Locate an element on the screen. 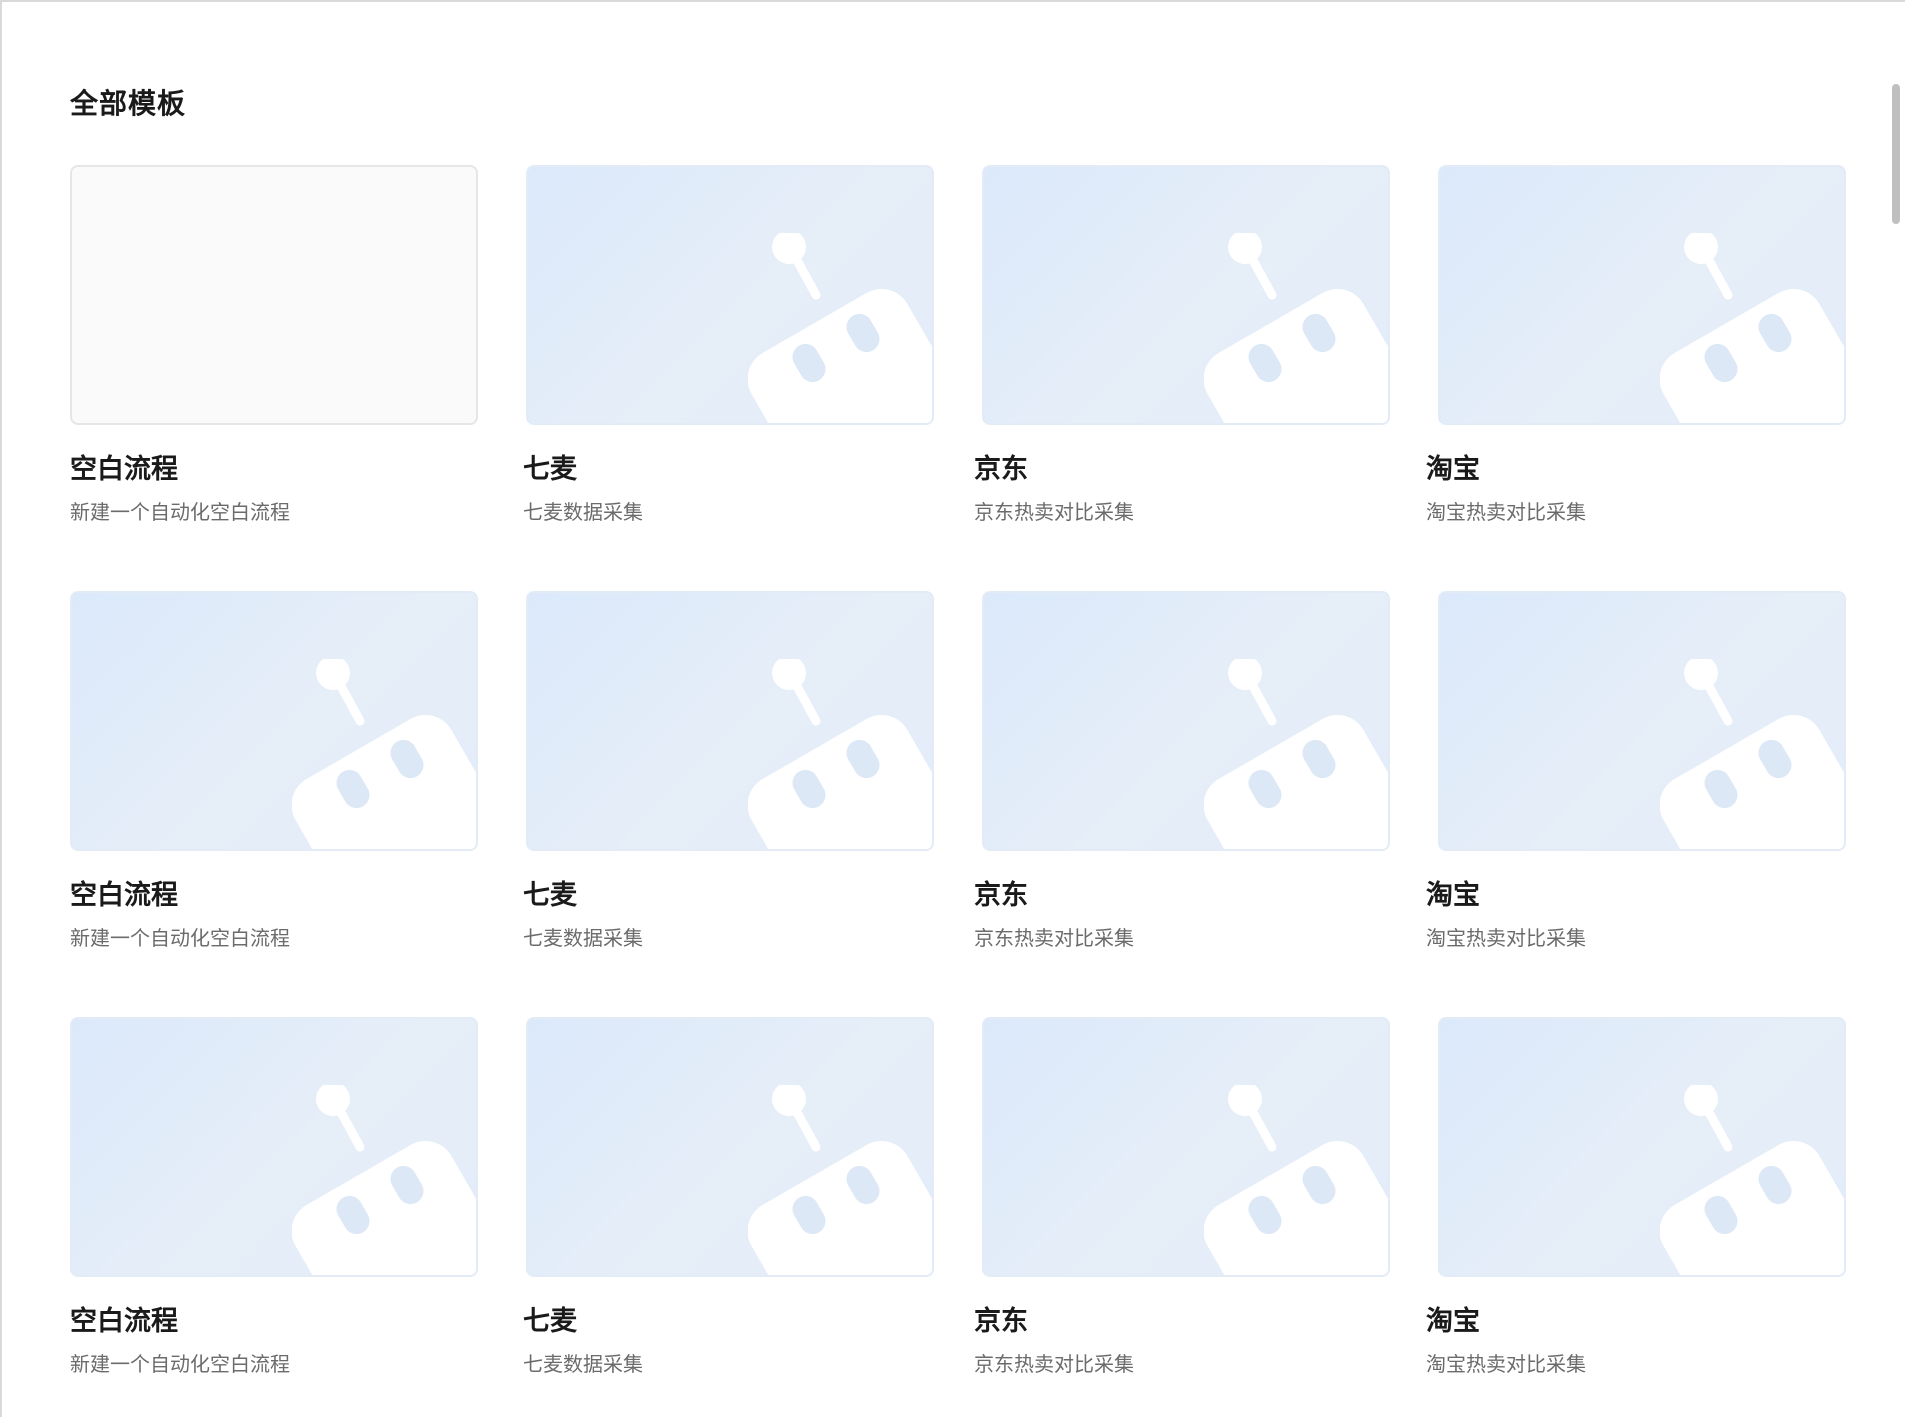  section-title: 全部模板 is located at coordinates (128, 103).